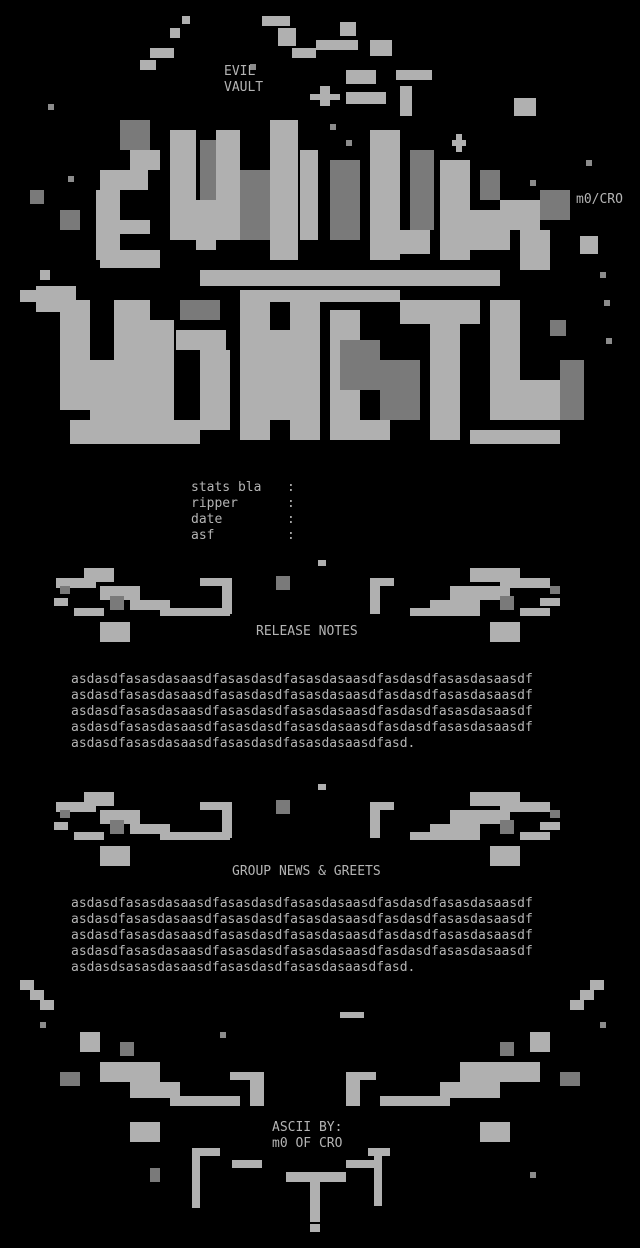 The image size is (640, 1248). What do you see at coordinates (207, 519) in the screenshot?
I see `stats-row-label: date` at bounding box center [207, 519].